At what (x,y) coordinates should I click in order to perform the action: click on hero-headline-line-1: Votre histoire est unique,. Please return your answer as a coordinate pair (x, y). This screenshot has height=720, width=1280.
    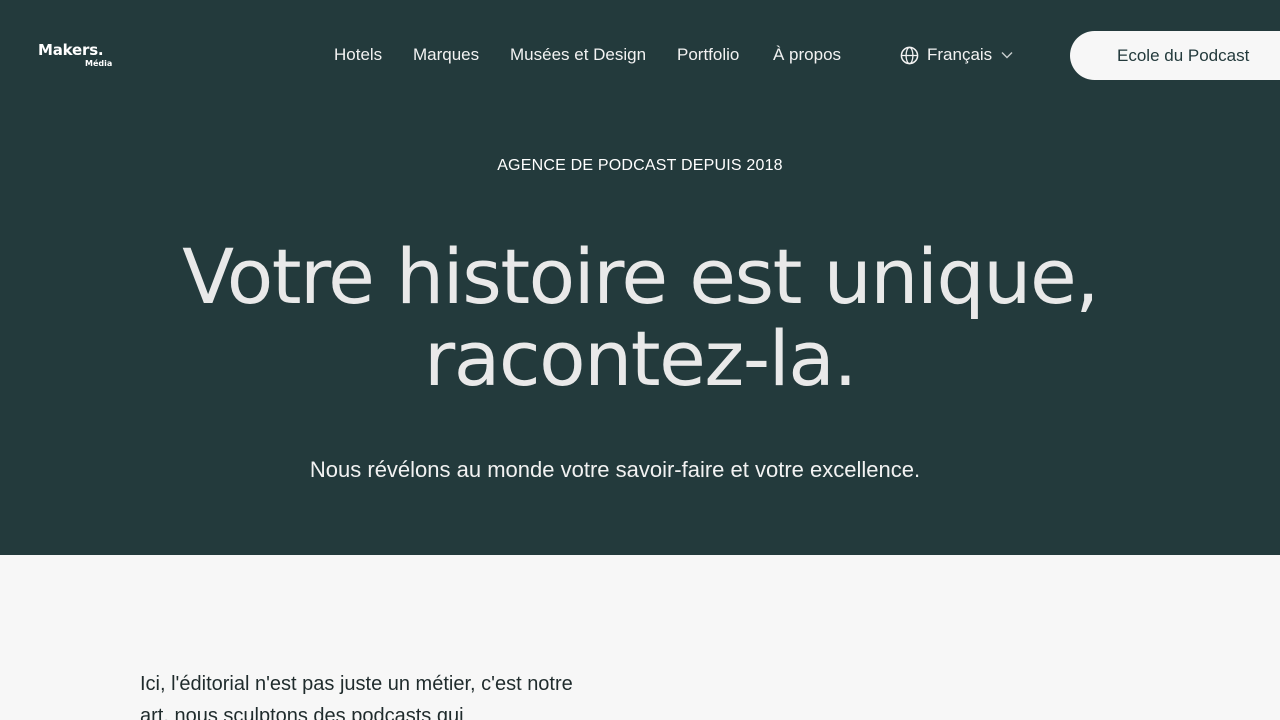
    Looking at the image, I should click on (640, 276).